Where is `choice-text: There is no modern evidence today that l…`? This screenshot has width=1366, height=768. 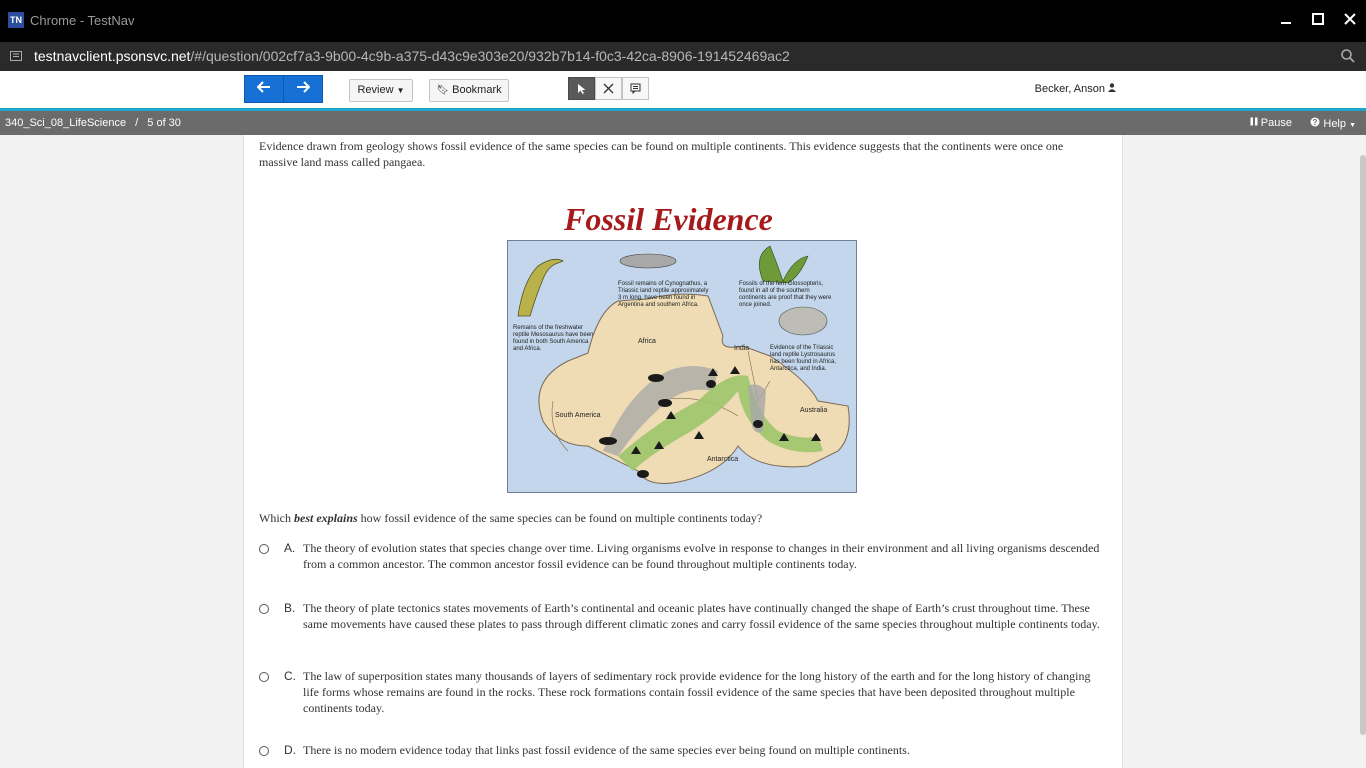
choice-text: There is no modern evidence today that l… is located at coordinates (606, 750).